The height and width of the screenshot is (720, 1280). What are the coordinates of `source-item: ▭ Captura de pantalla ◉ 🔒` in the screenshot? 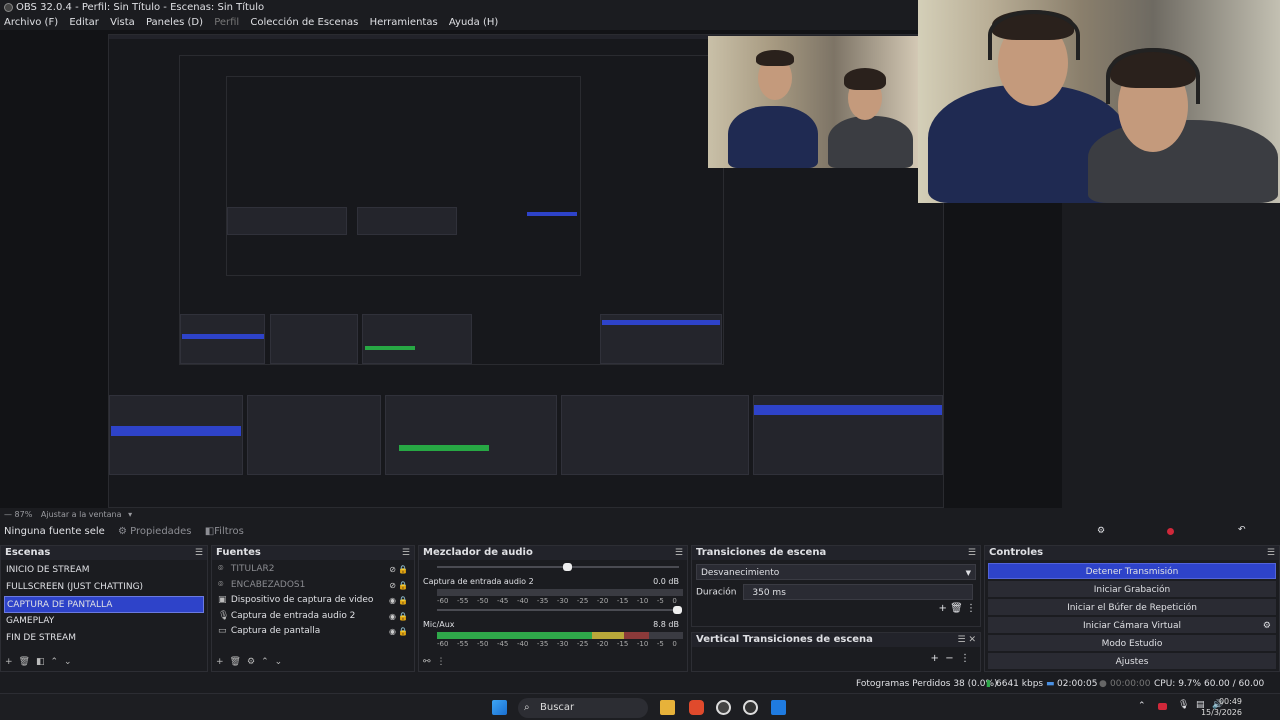 It's located at (313, 632).